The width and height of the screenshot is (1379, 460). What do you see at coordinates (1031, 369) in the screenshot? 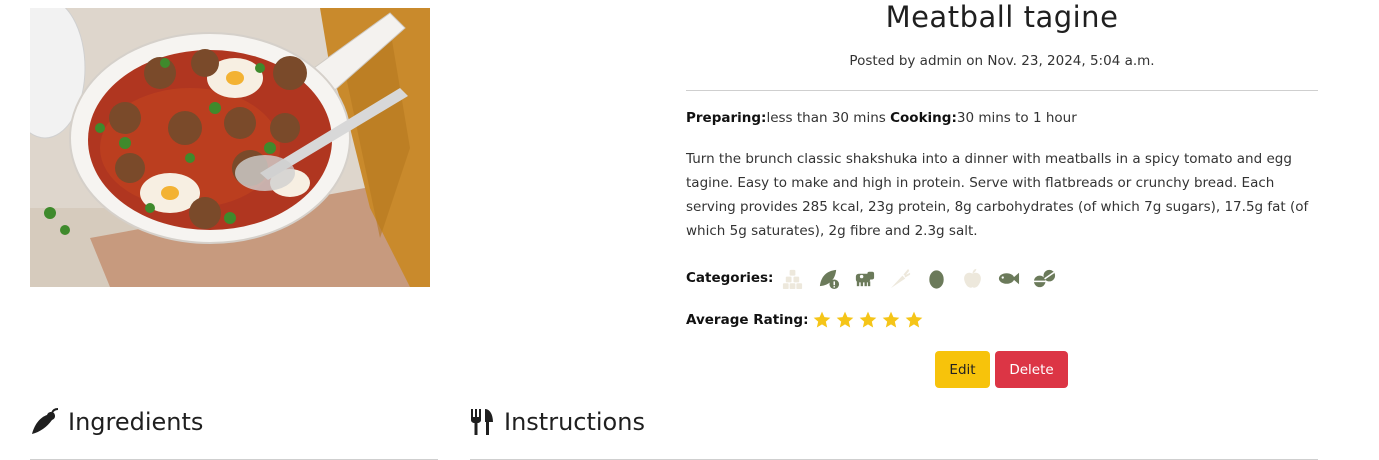
I see `delete-button: Delete` at bounding box center [1031, 369].